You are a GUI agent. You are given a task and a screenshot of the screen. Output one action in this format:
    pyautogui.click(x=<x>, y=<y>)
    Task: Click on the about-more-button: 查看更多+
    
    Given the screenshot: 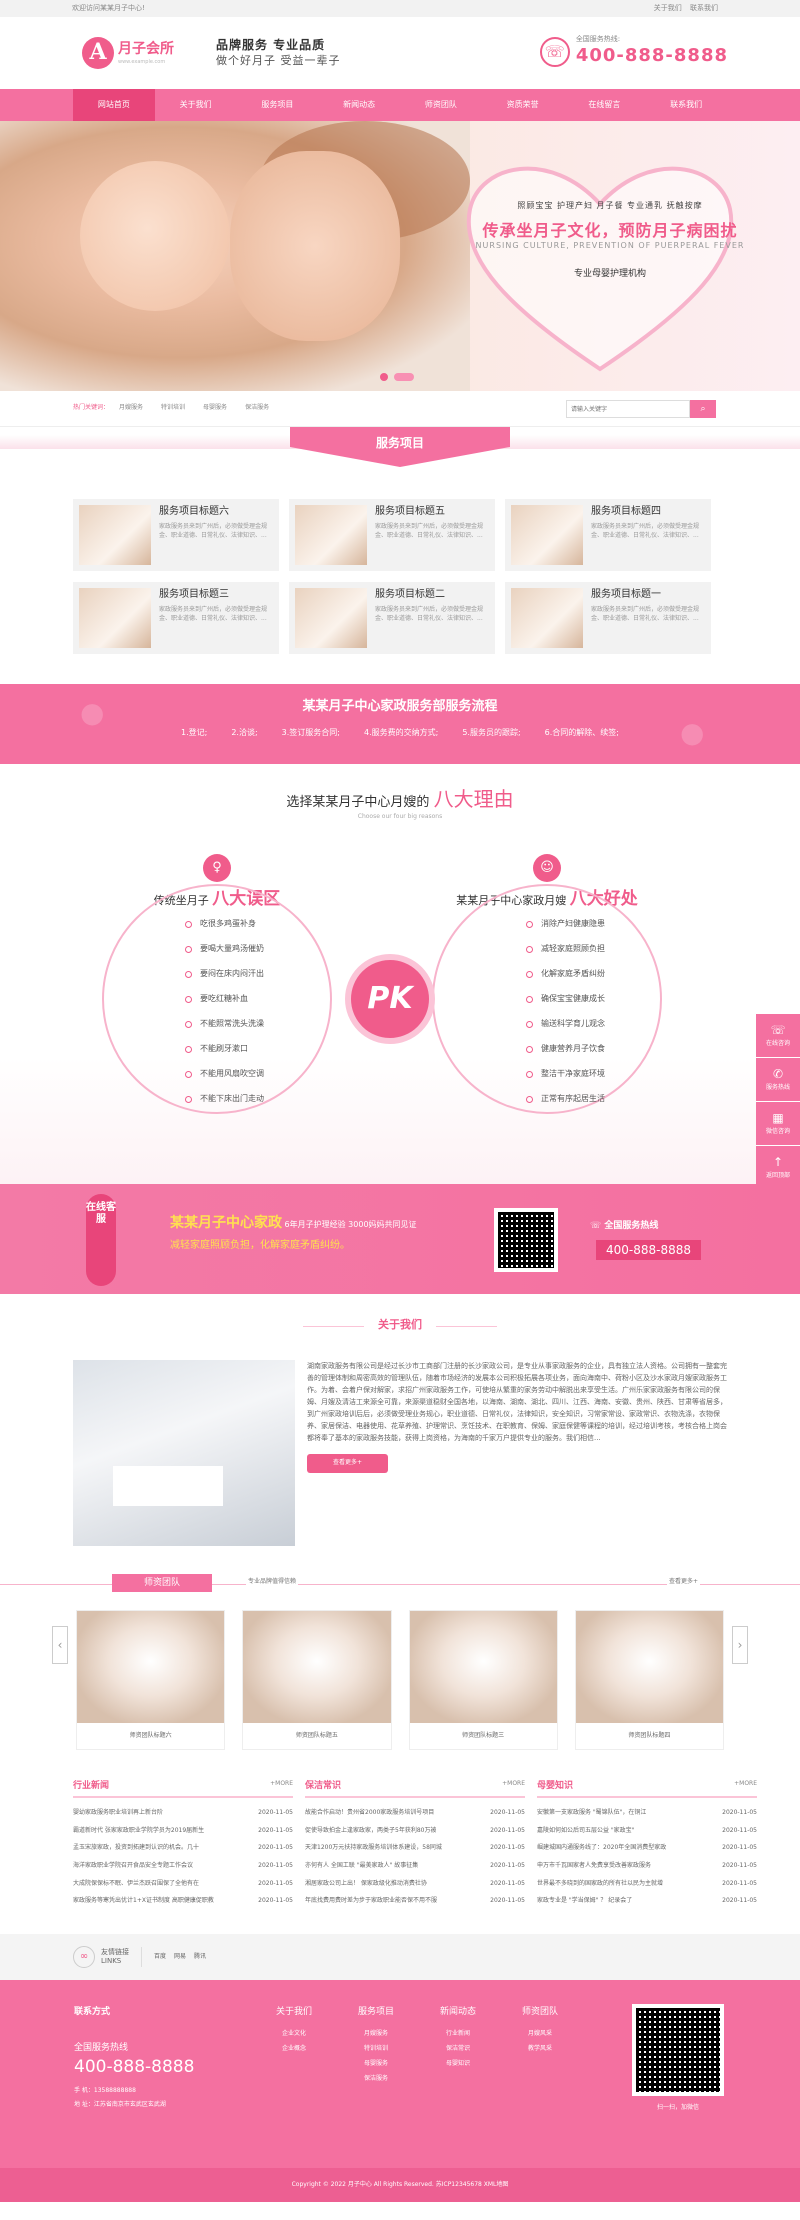 What is the action you would take?
    pyautogui.click(x=348, y=1463)
    